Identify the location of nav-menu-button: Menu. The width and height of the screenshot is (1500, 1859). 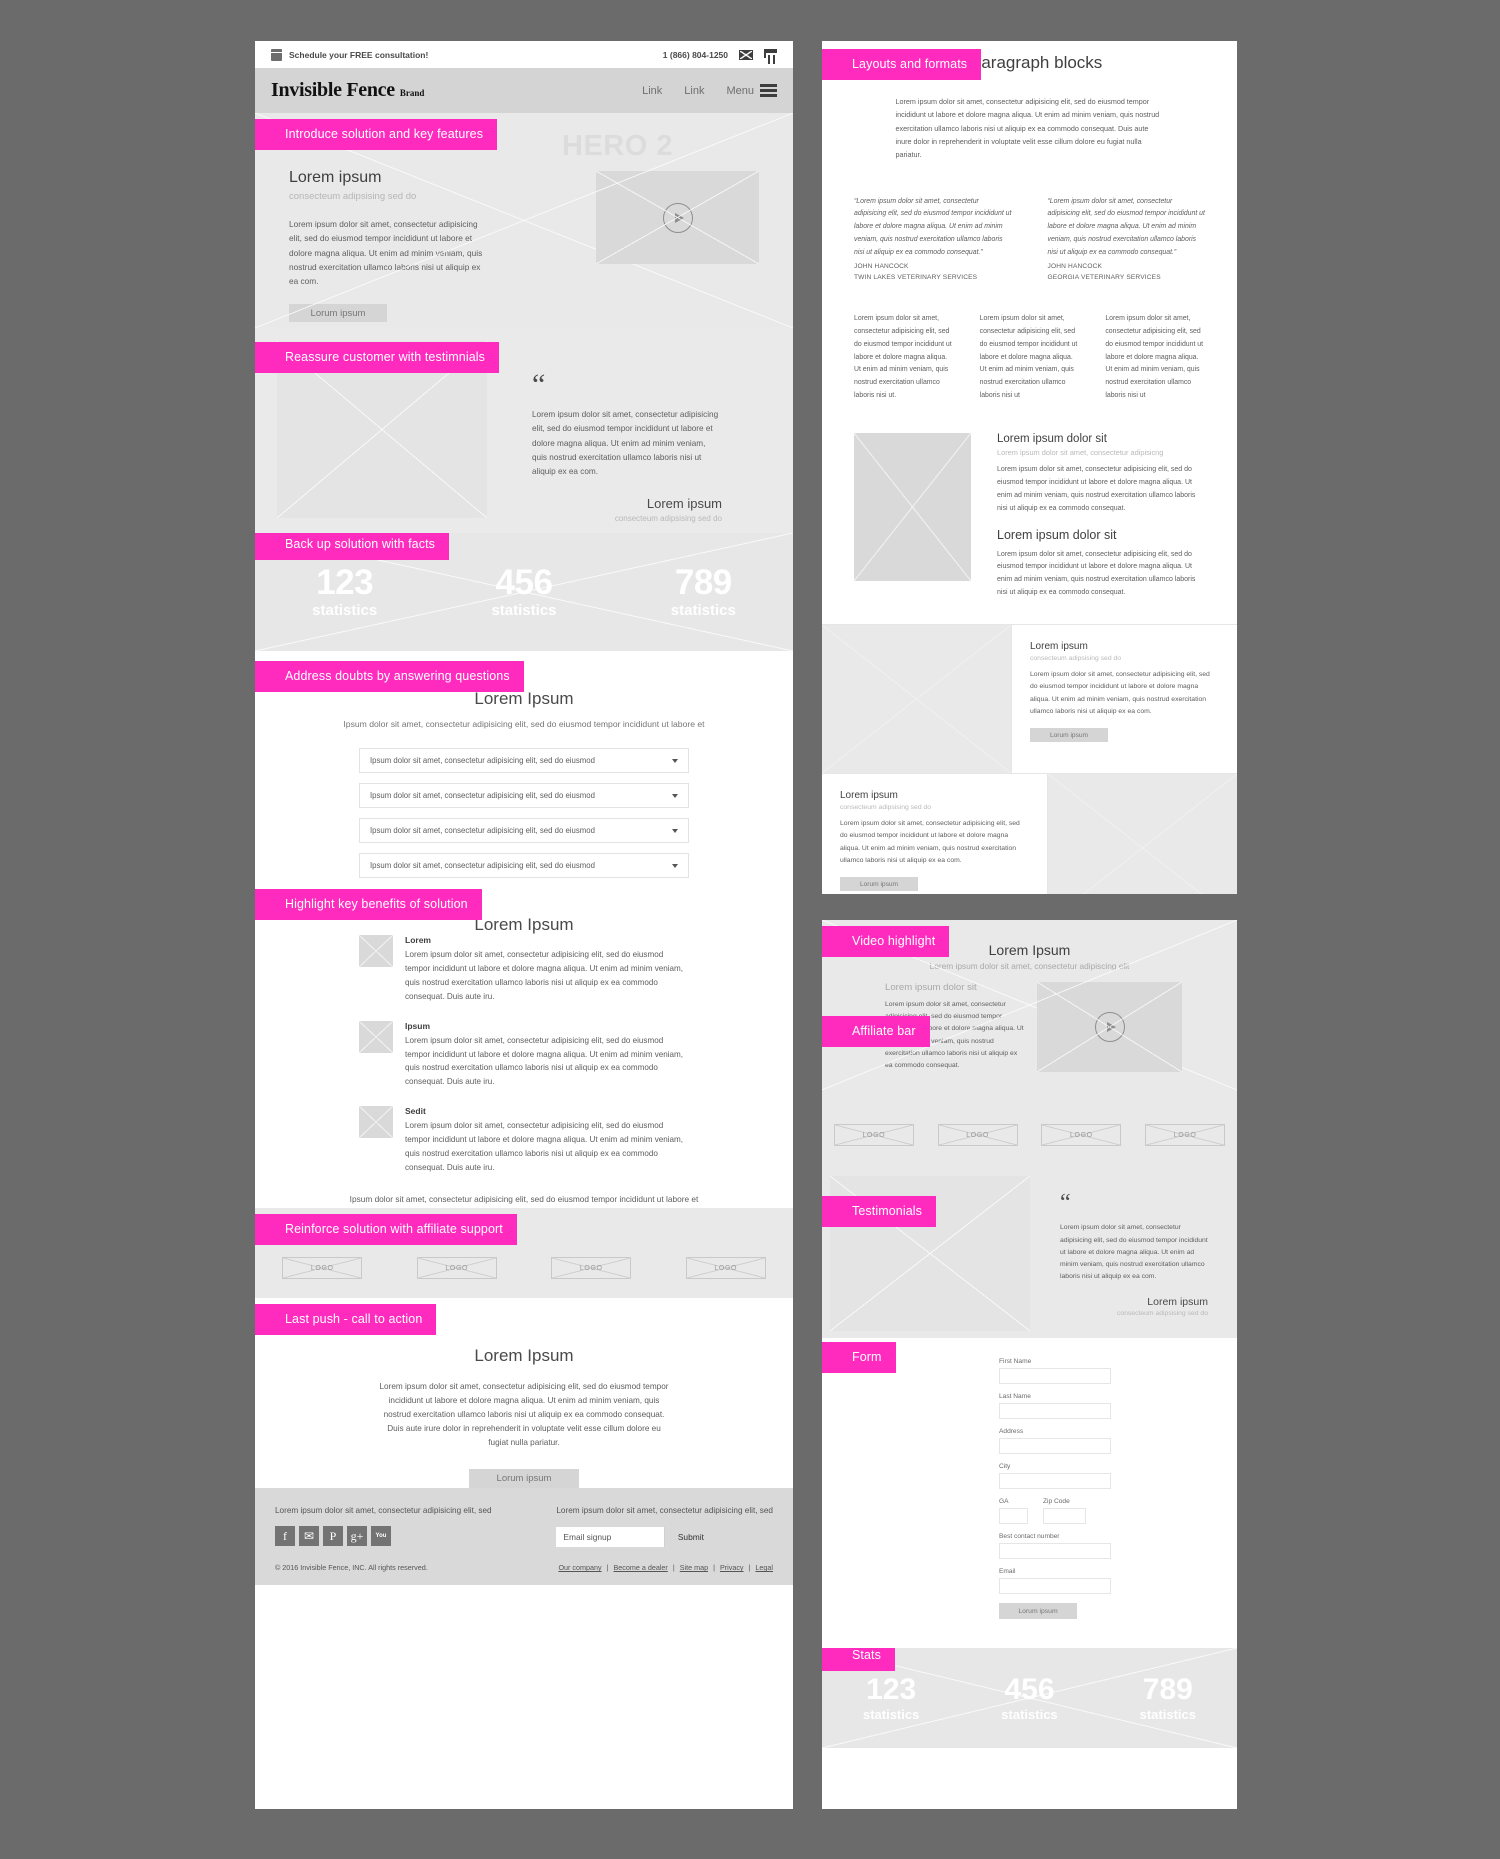
(751, 90).